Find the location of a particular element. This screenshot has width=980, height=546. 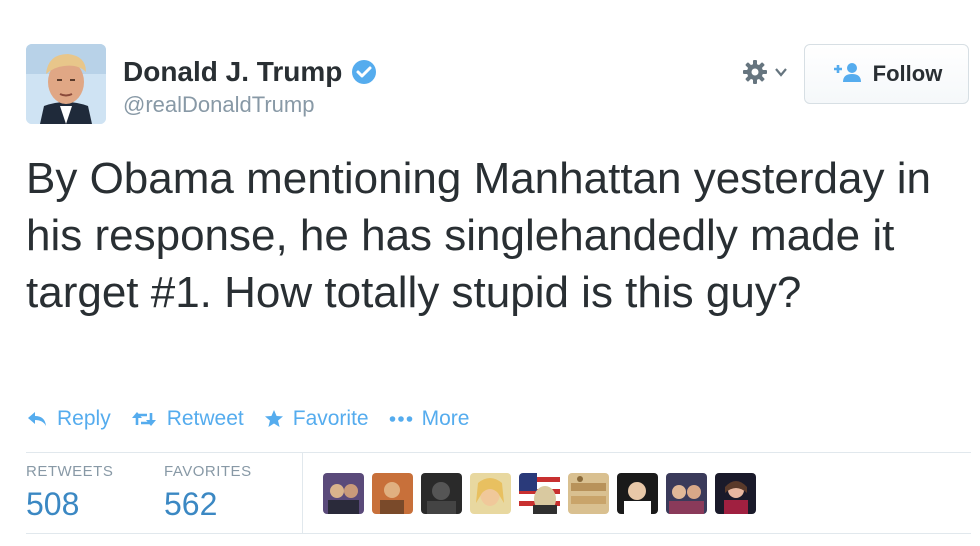

favorite-button: Favorite is located at coordinates (316, 419).